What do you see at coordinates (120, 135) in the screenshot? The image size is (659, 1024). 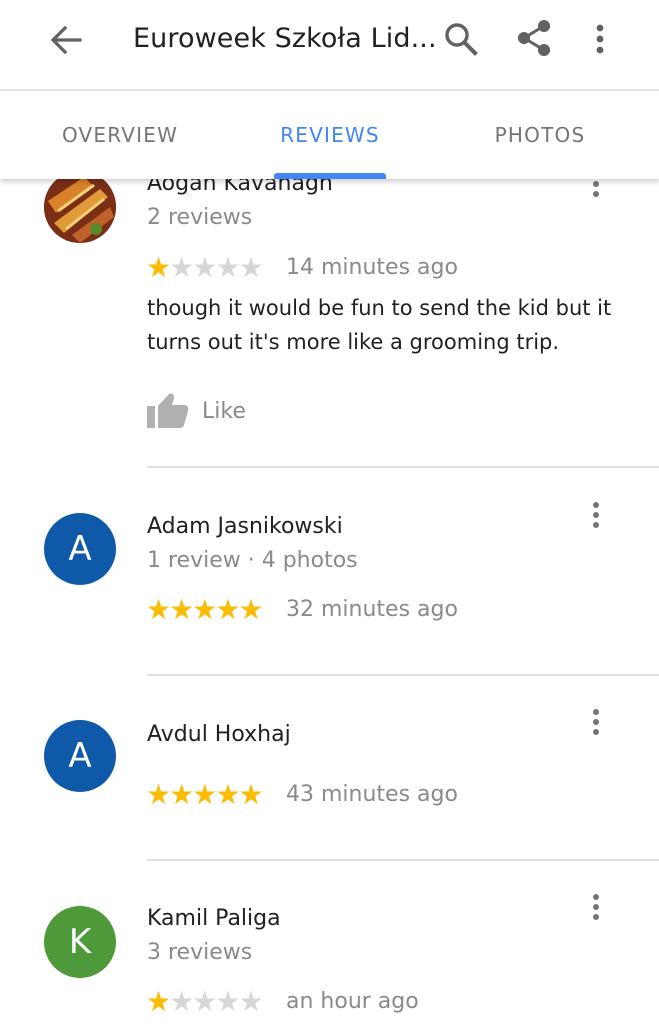 I see `tab-overview: OVERVIEW` at bounding box center [120, 135].